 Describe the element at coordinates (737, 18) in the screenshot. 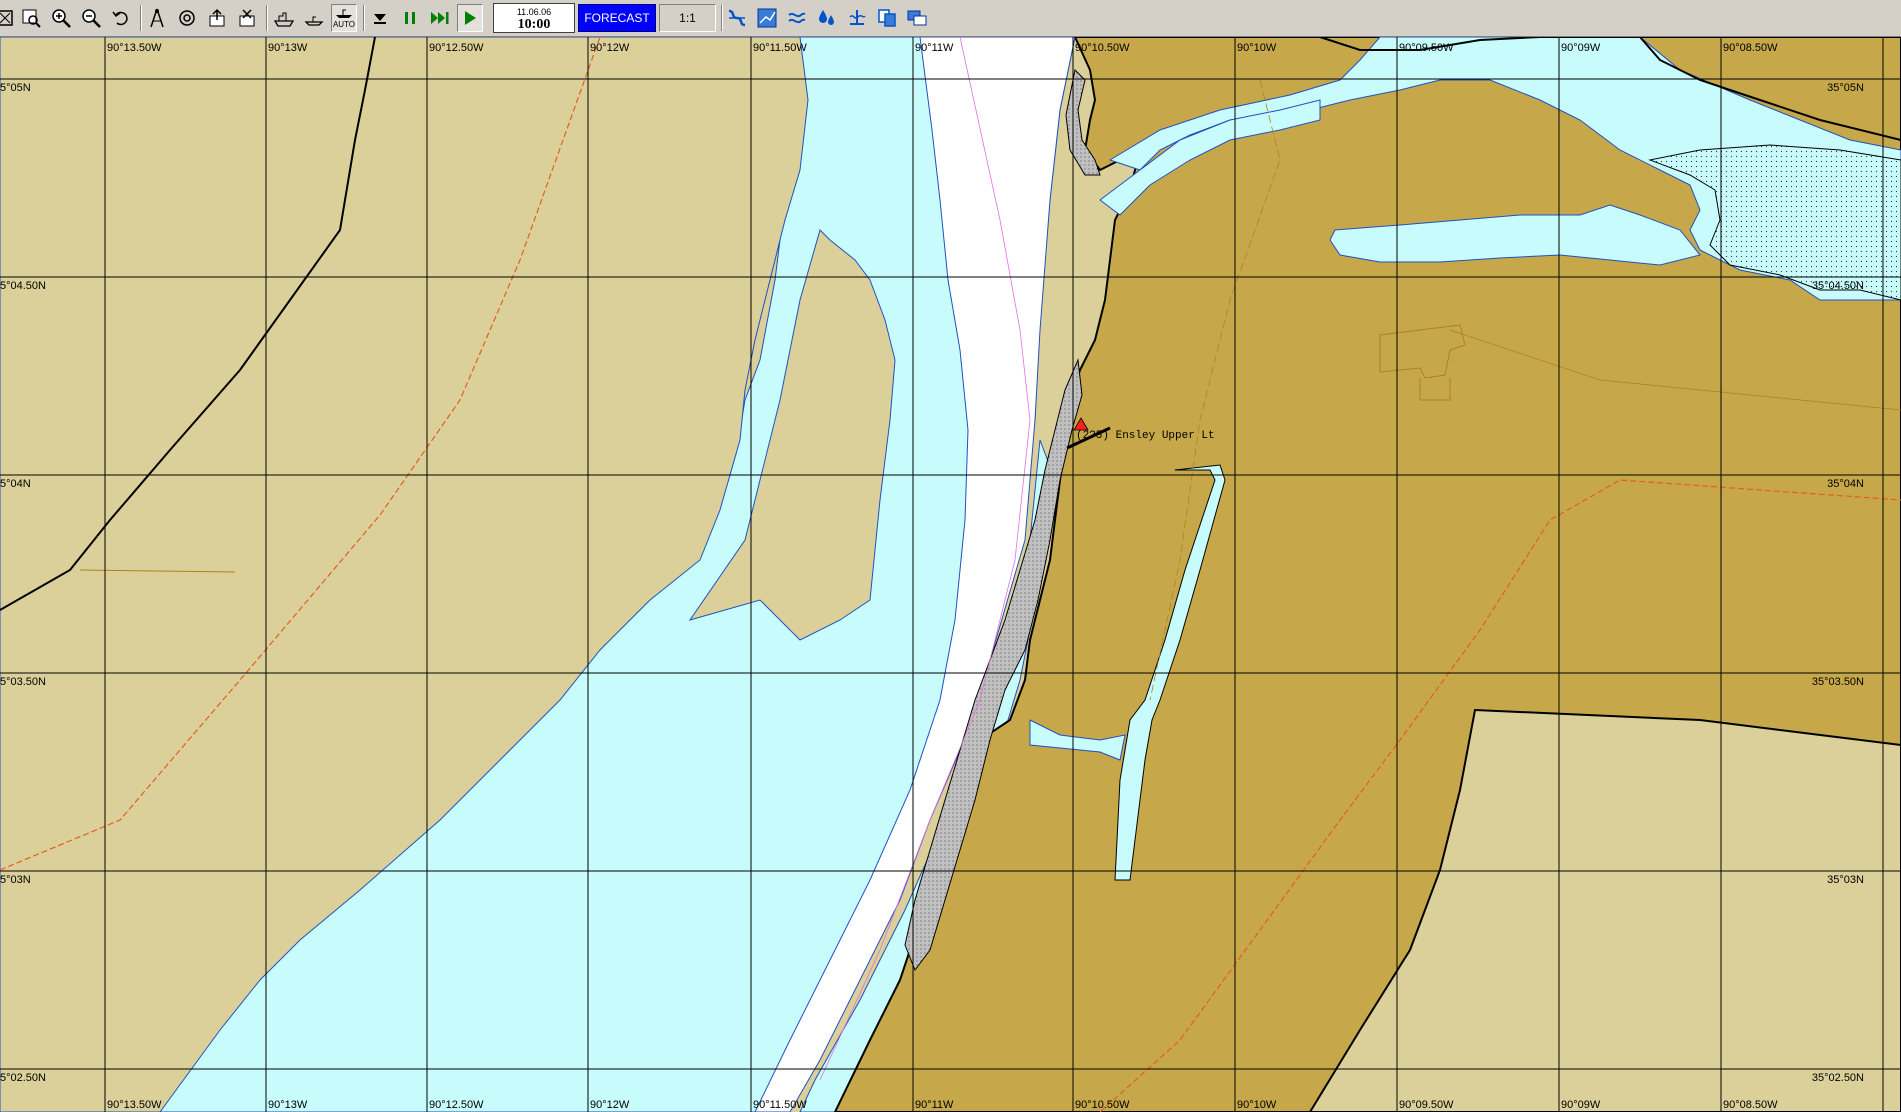

I see `layers-icon` at that location.